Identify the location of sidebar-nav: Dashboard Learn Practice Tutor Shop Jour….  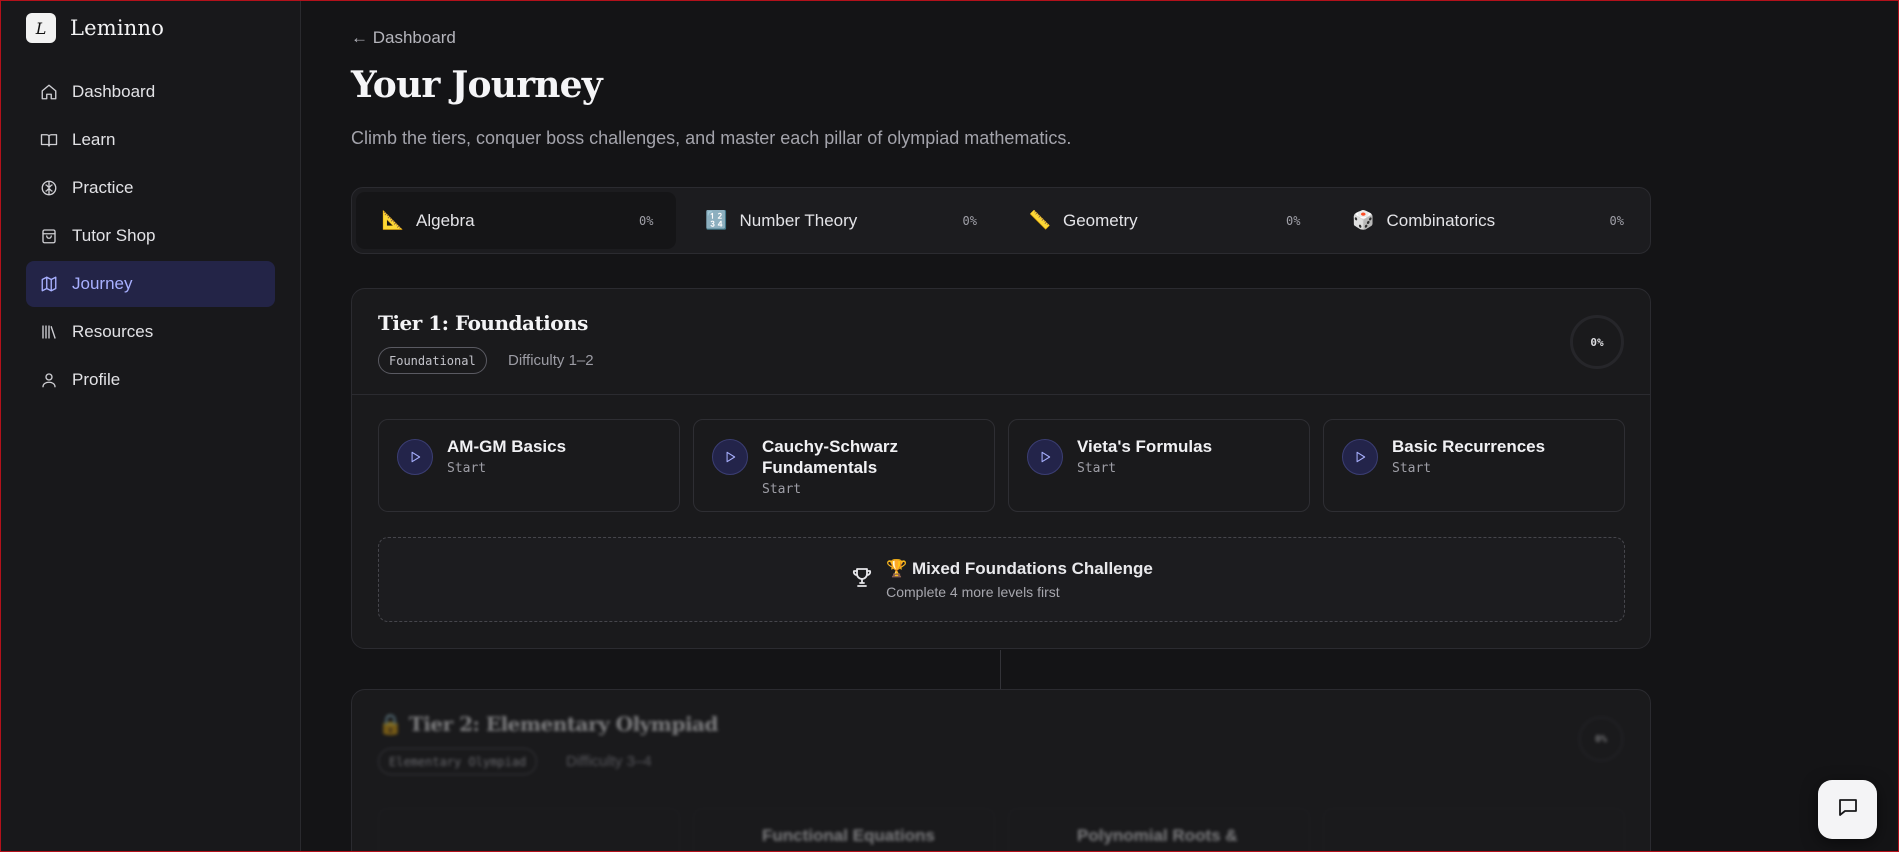
(150, 237).